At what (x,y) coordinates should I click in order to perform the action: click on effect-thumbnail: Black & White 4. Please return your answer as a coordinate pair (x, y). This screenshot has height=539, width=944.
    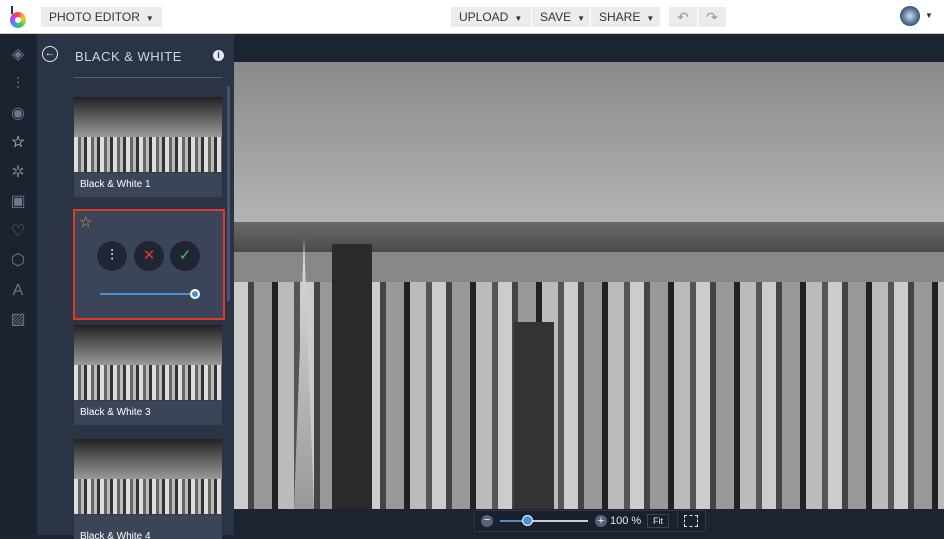
    Looking at the image, I should click on (148, 489).